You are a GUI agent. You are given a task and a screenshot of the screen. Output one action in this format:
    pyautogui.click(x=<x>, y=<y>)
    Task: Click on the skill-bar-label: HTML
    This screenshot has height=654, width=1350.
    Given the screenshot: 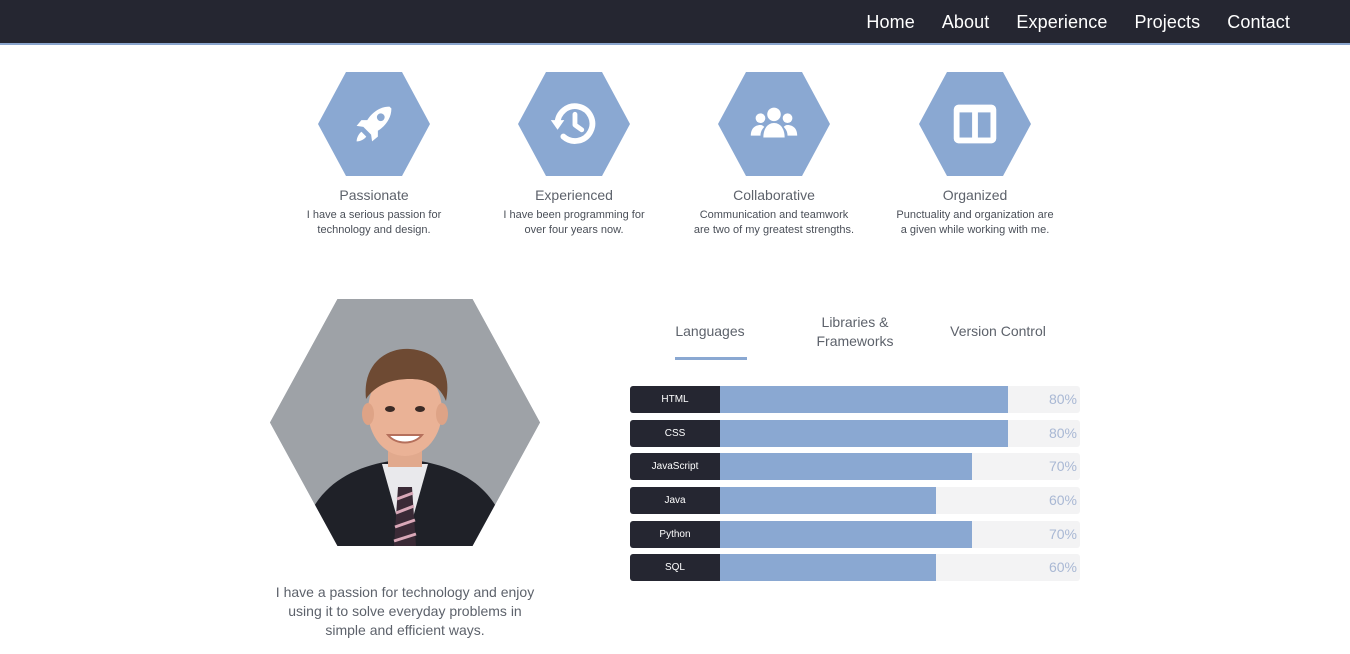 What is the action you would take?
    pyautogui.click(x=675, y=399)
    